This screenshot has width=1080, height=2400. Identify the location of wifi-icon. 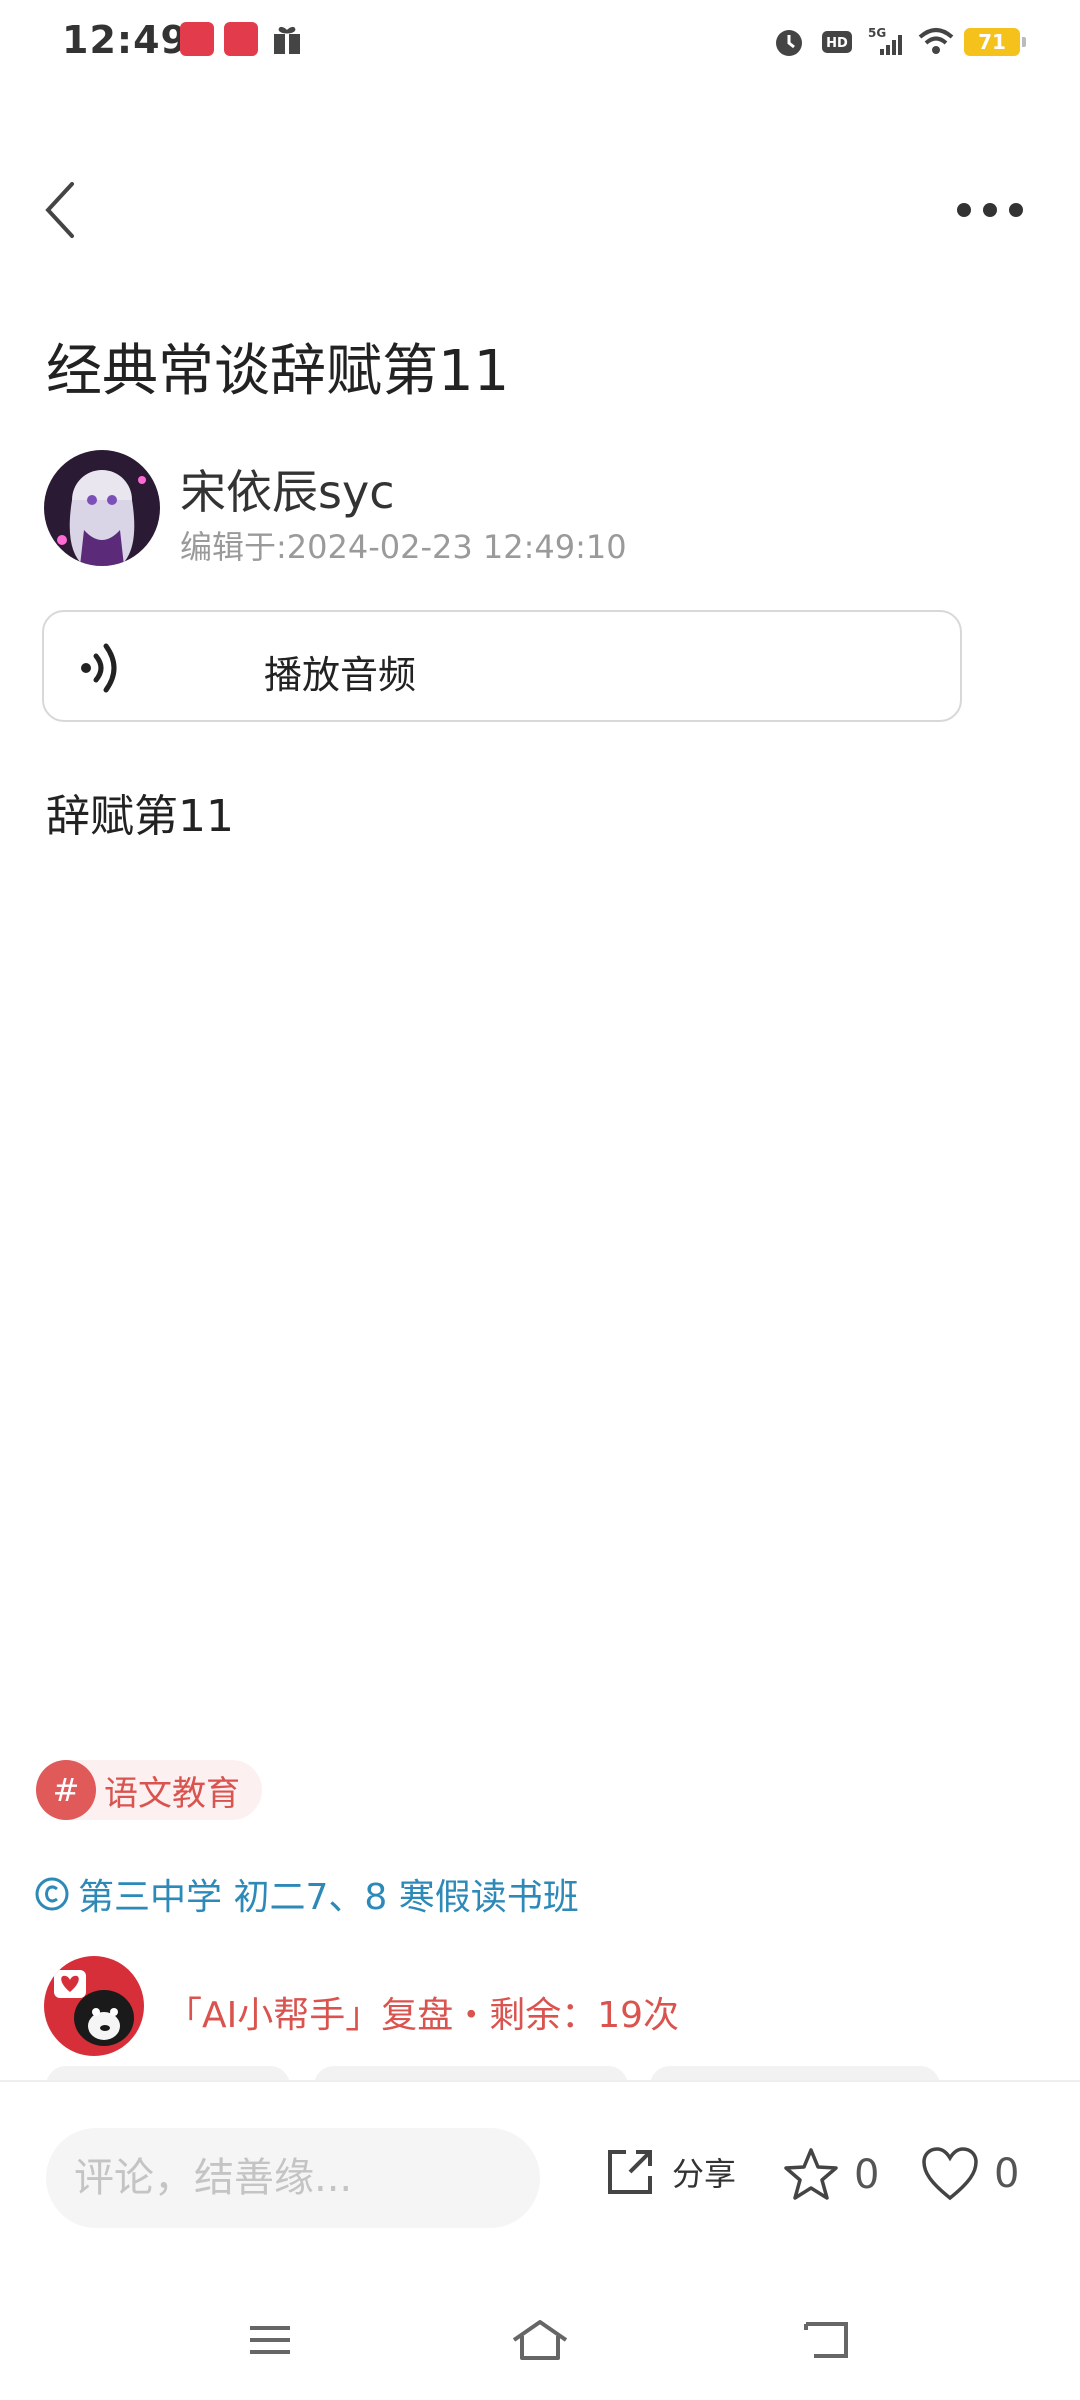
(935, 42).